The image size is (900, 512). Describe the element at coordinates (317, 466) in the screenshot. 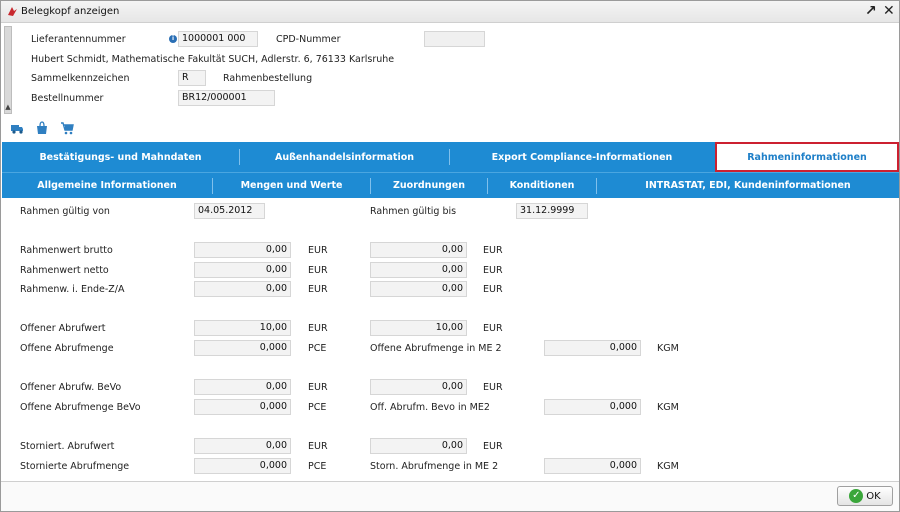

I see `cancelled-call-qty-unit: PCE` at that location.